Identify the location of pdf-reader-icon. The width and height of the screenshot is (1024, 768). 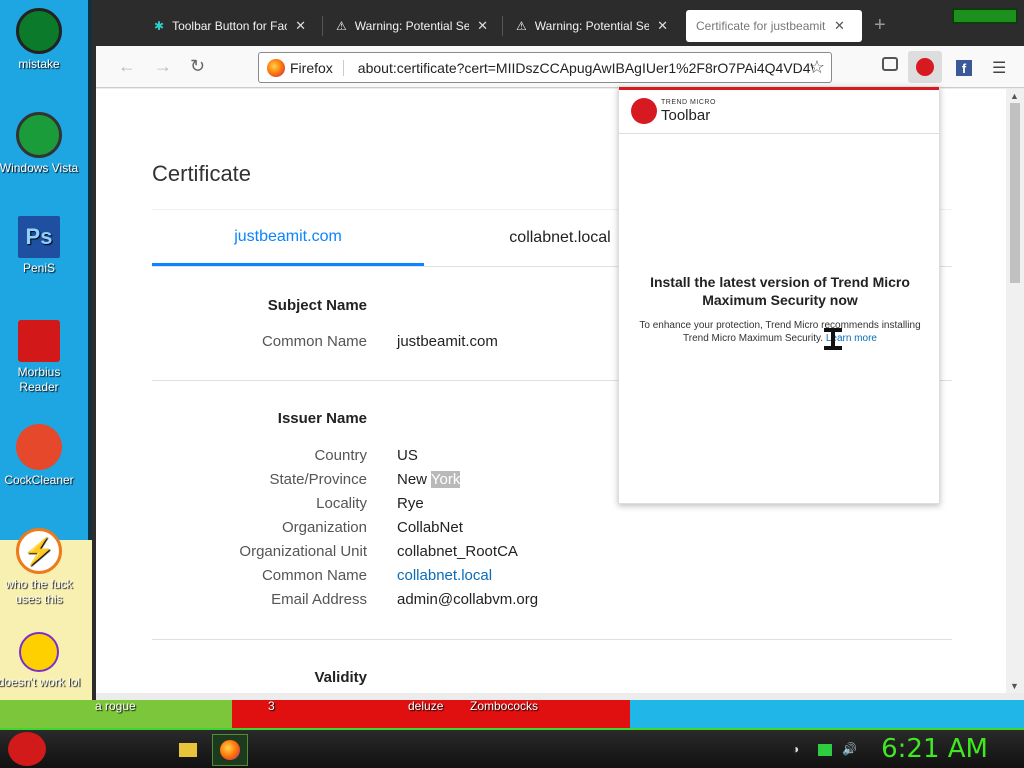
(39, 341).